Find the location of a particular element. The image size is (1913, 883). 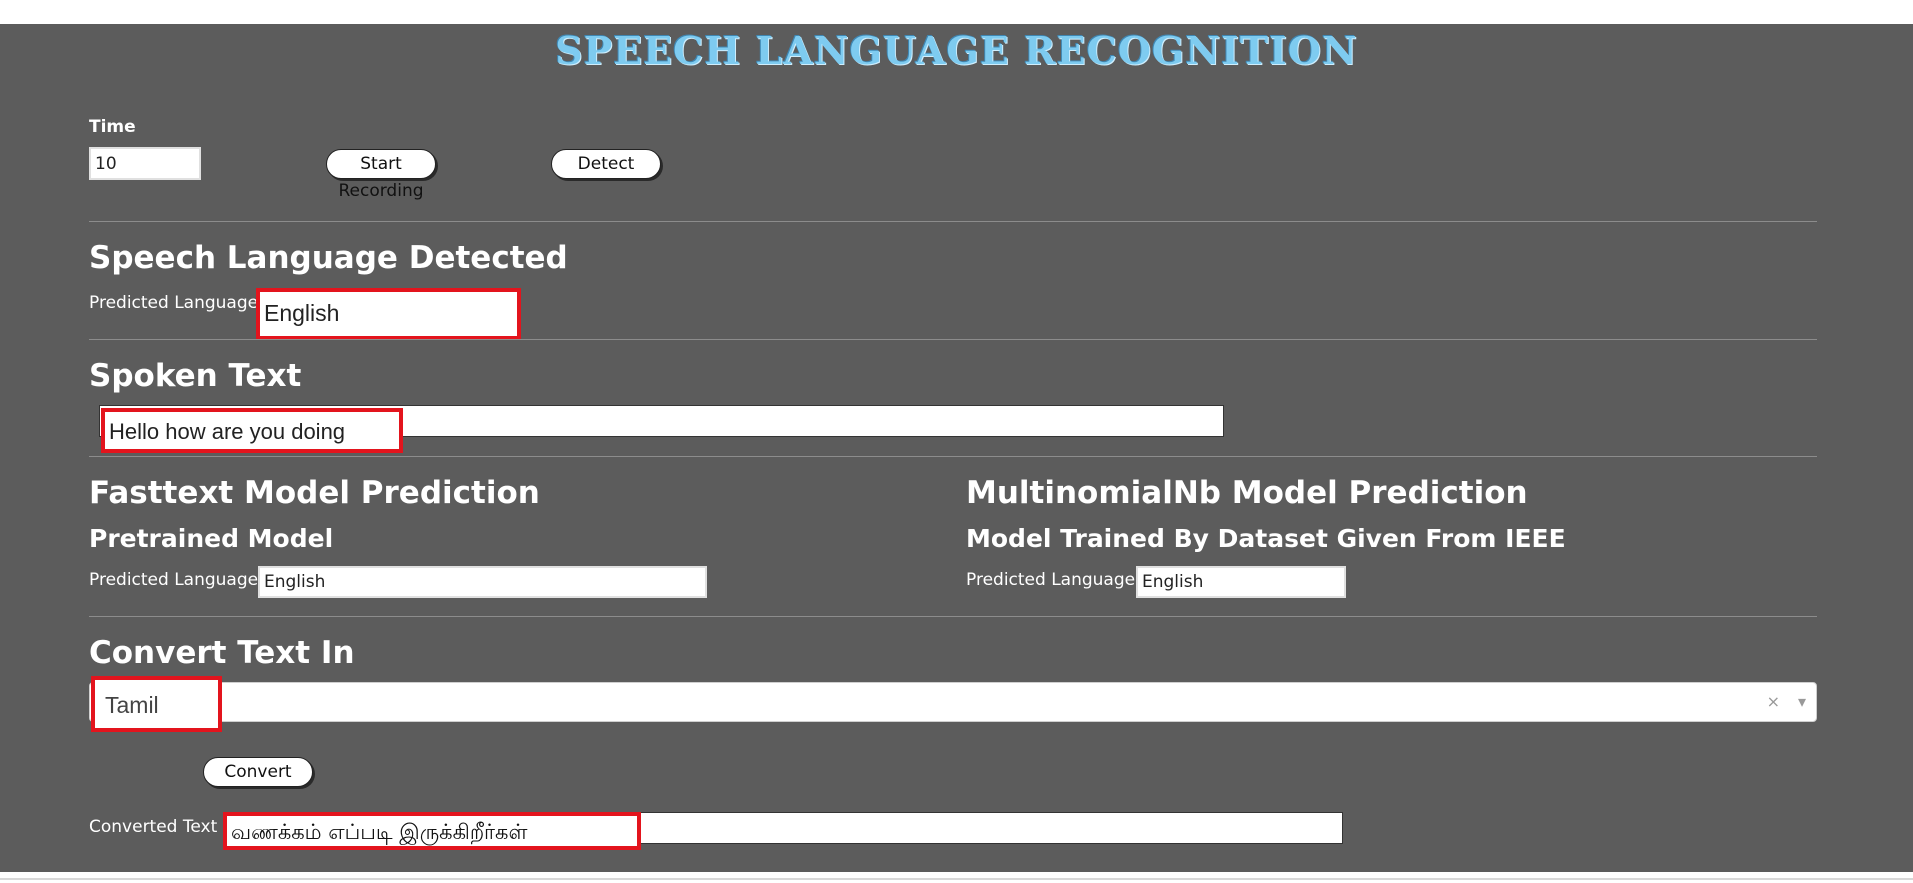

convert-heading: Convert Text In is located at coordinates (222, 653).